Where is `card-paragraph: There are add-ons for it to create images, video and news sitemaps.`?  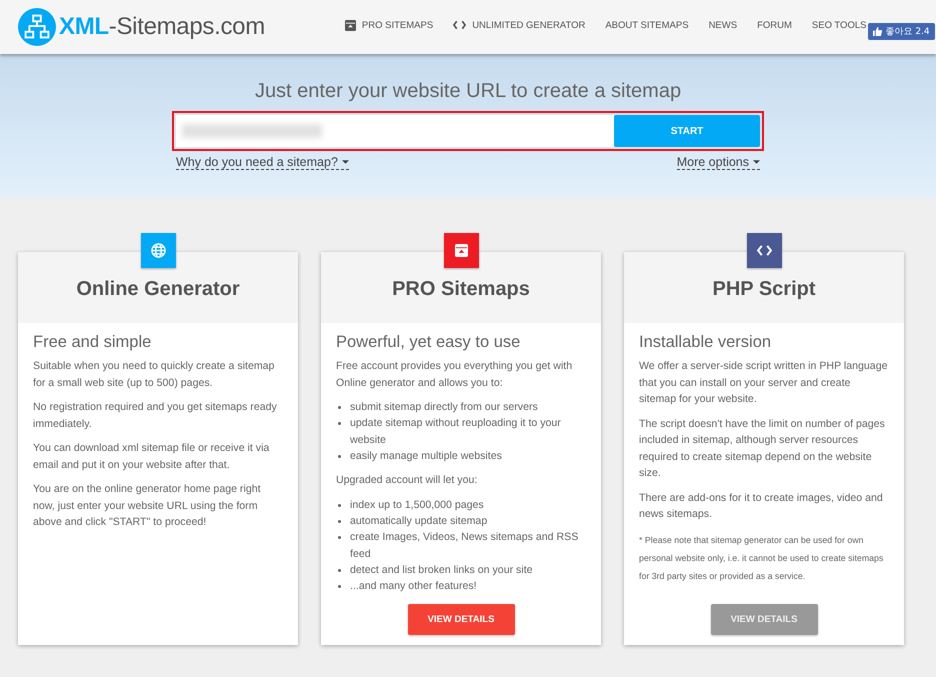 card-paragraph: There are add-ons for it to create images, video and news sitemaps. is located at coordinates (761, 506).